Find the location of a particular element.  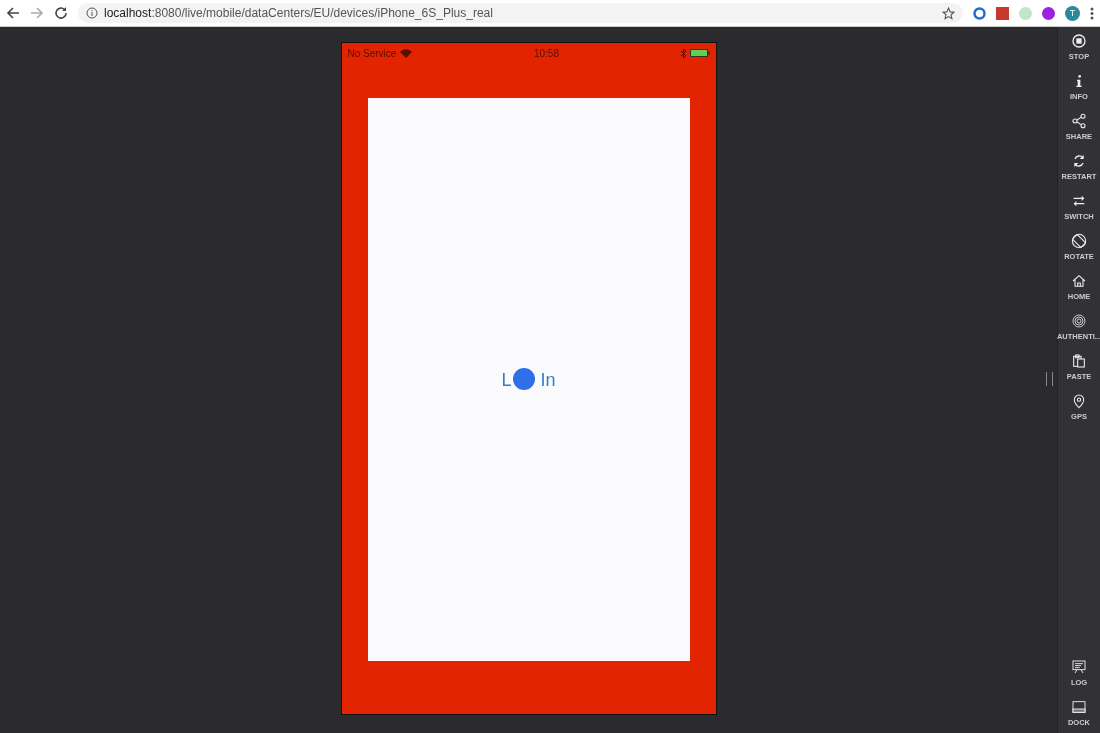

clock-text: 10:58 is located at coordinates (546, 53).